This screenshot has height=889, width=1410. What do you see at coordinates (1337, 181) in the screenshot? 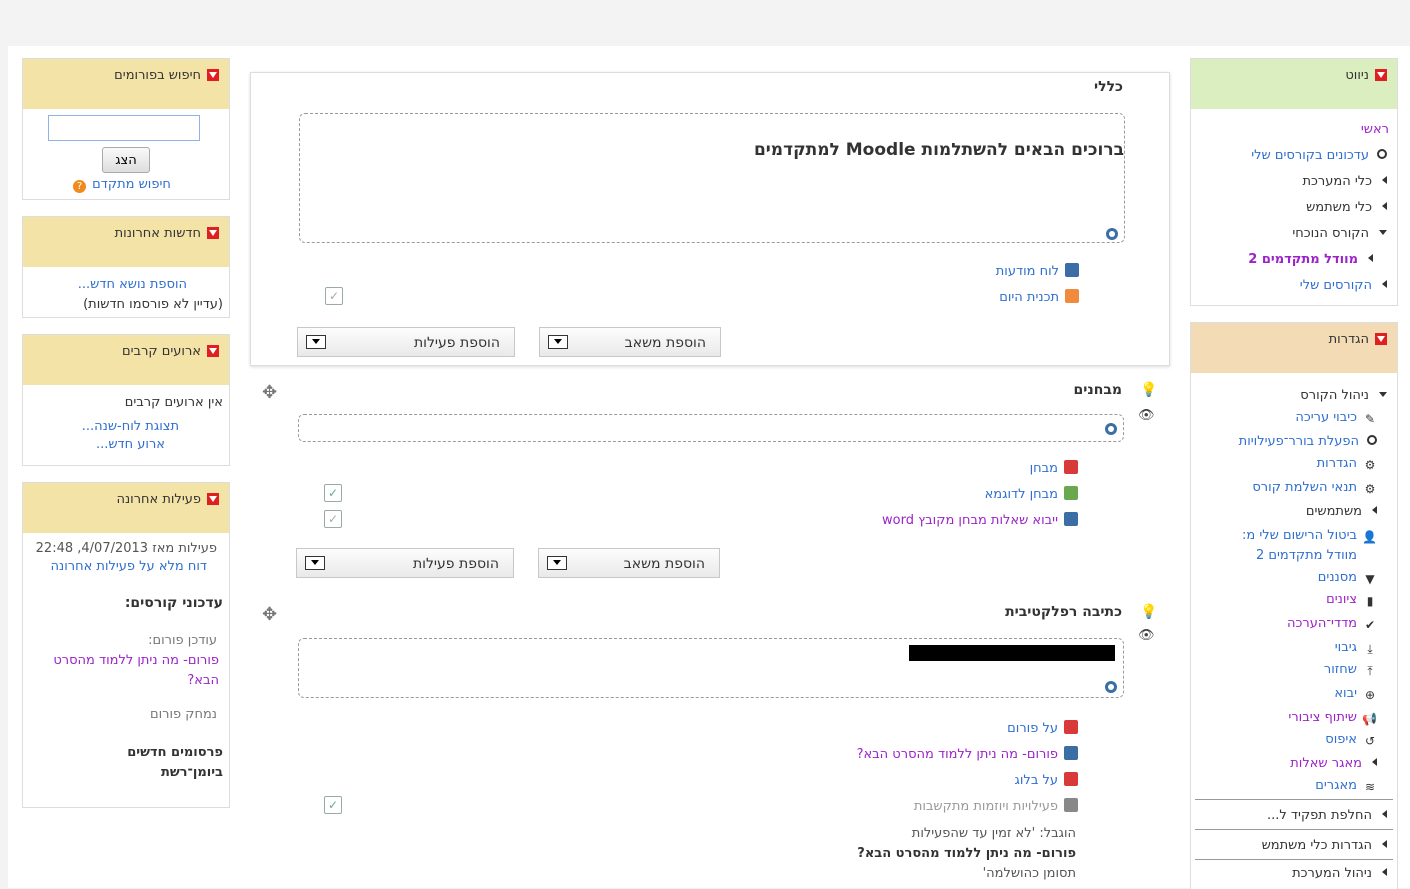
I see `nav-item: כלי המערכת` at bounding box center [1337, 181].